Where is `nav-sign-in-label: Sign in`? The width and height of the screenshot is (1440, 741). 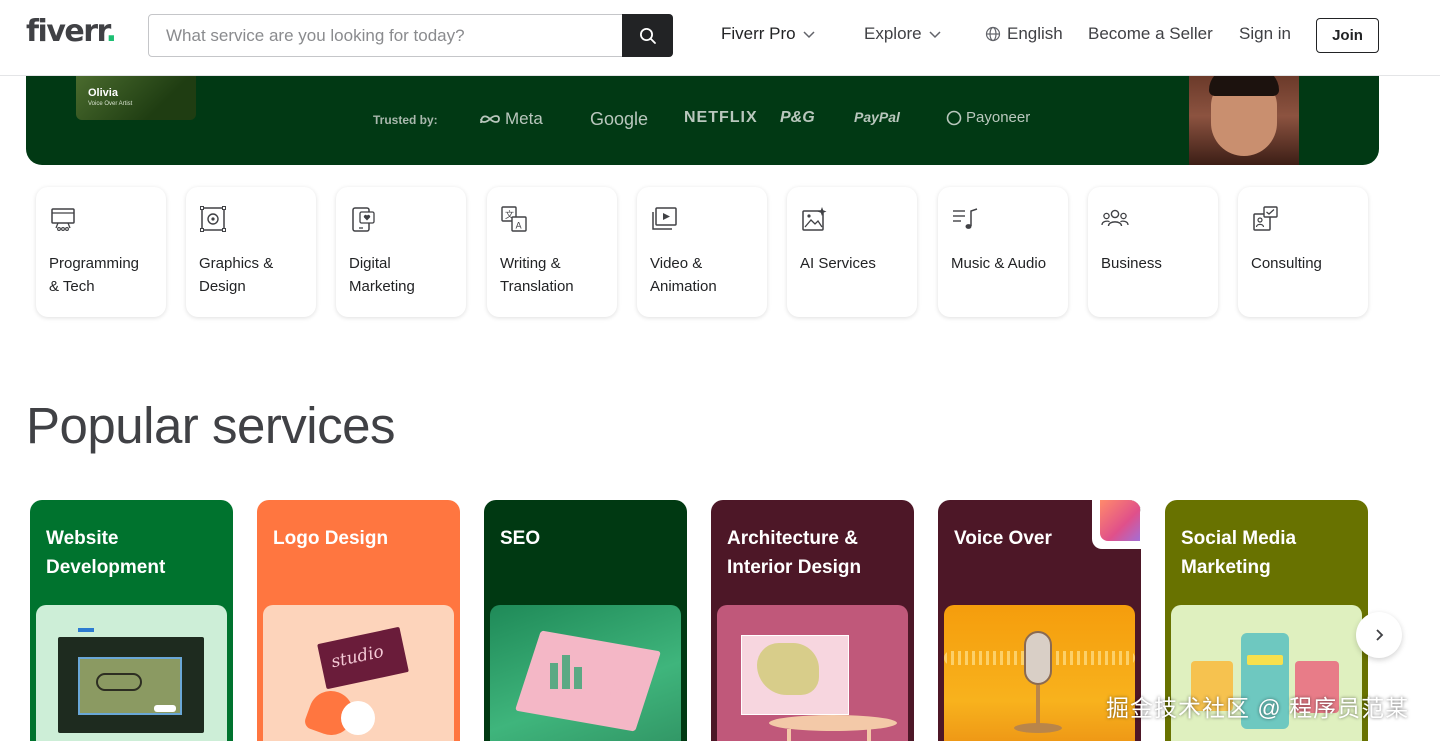 nav-sign-in-label: Sign in is located at coordinates (1265, 33).